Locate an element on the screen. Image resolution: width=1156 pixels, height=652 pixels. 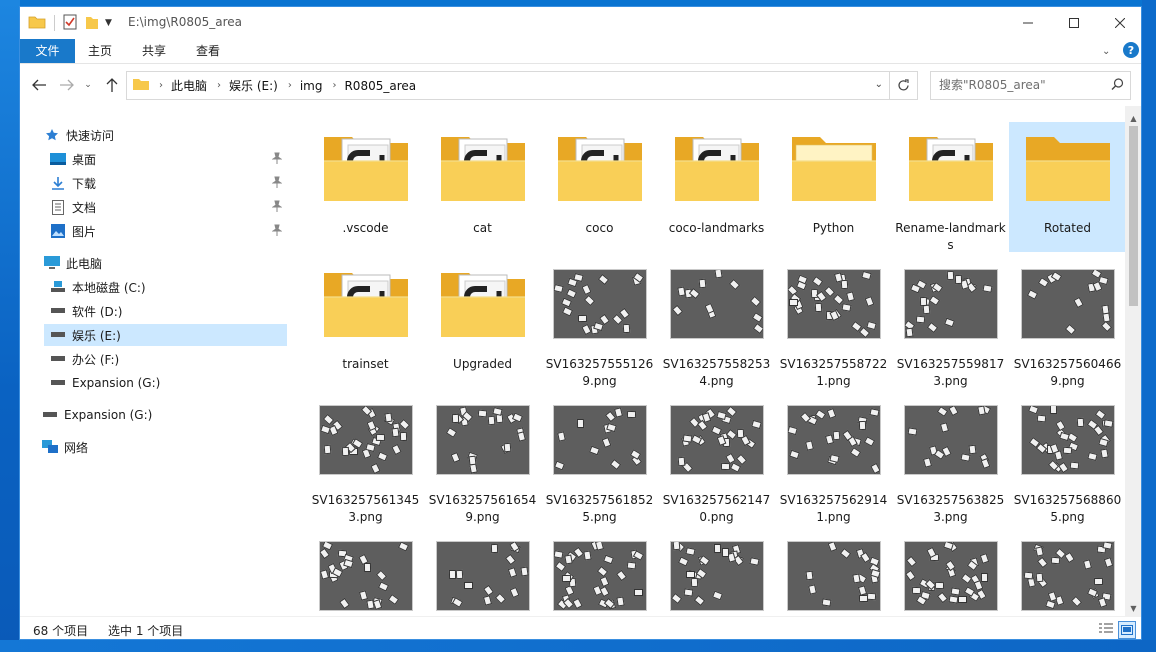
breadcrumb-img: img is located at coordinates (311, 86).